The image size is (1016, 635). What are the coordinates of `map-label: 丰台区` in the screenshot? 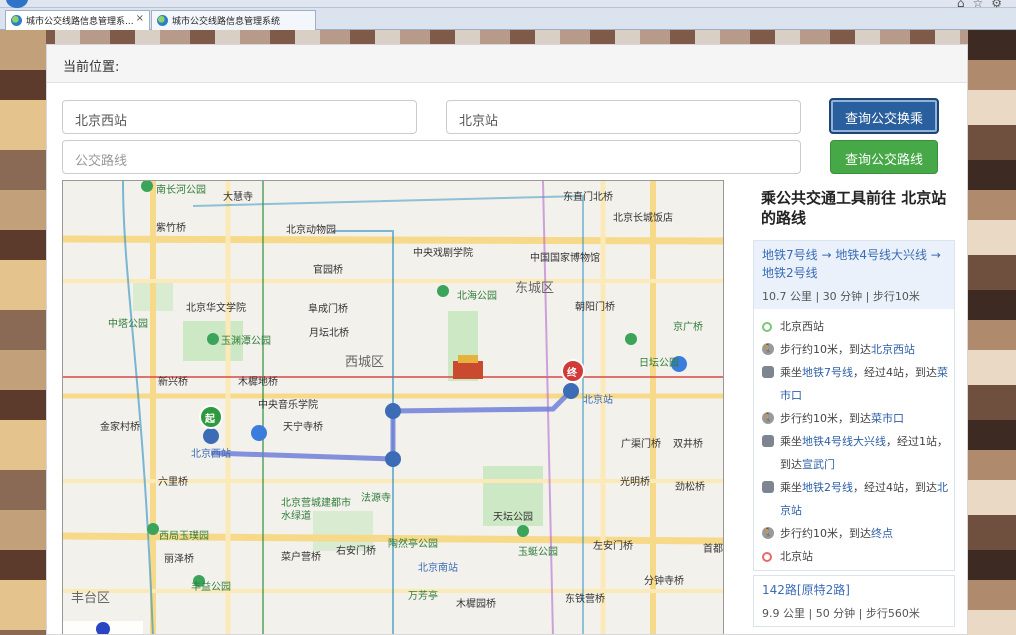 It's located at (91, 598).